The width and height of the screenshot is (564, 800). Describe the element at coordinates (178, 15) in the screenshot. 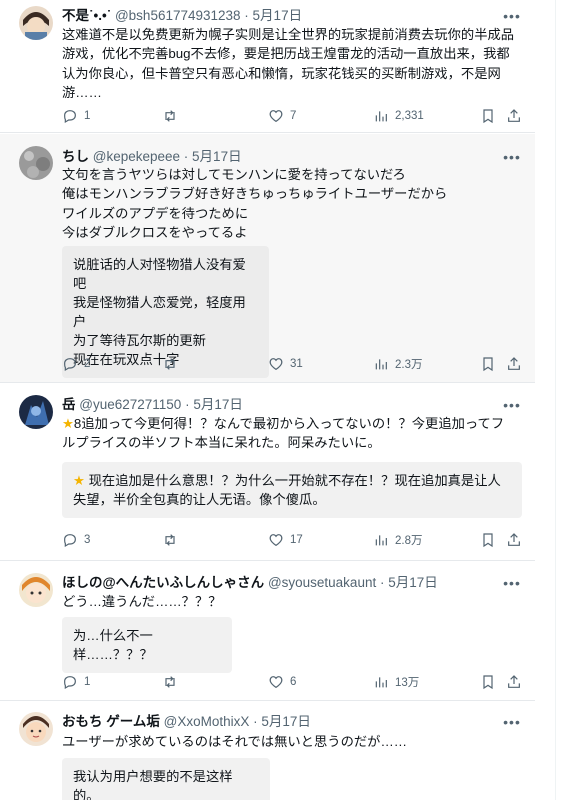

I see `handle: @bsh561774931238` at that location.